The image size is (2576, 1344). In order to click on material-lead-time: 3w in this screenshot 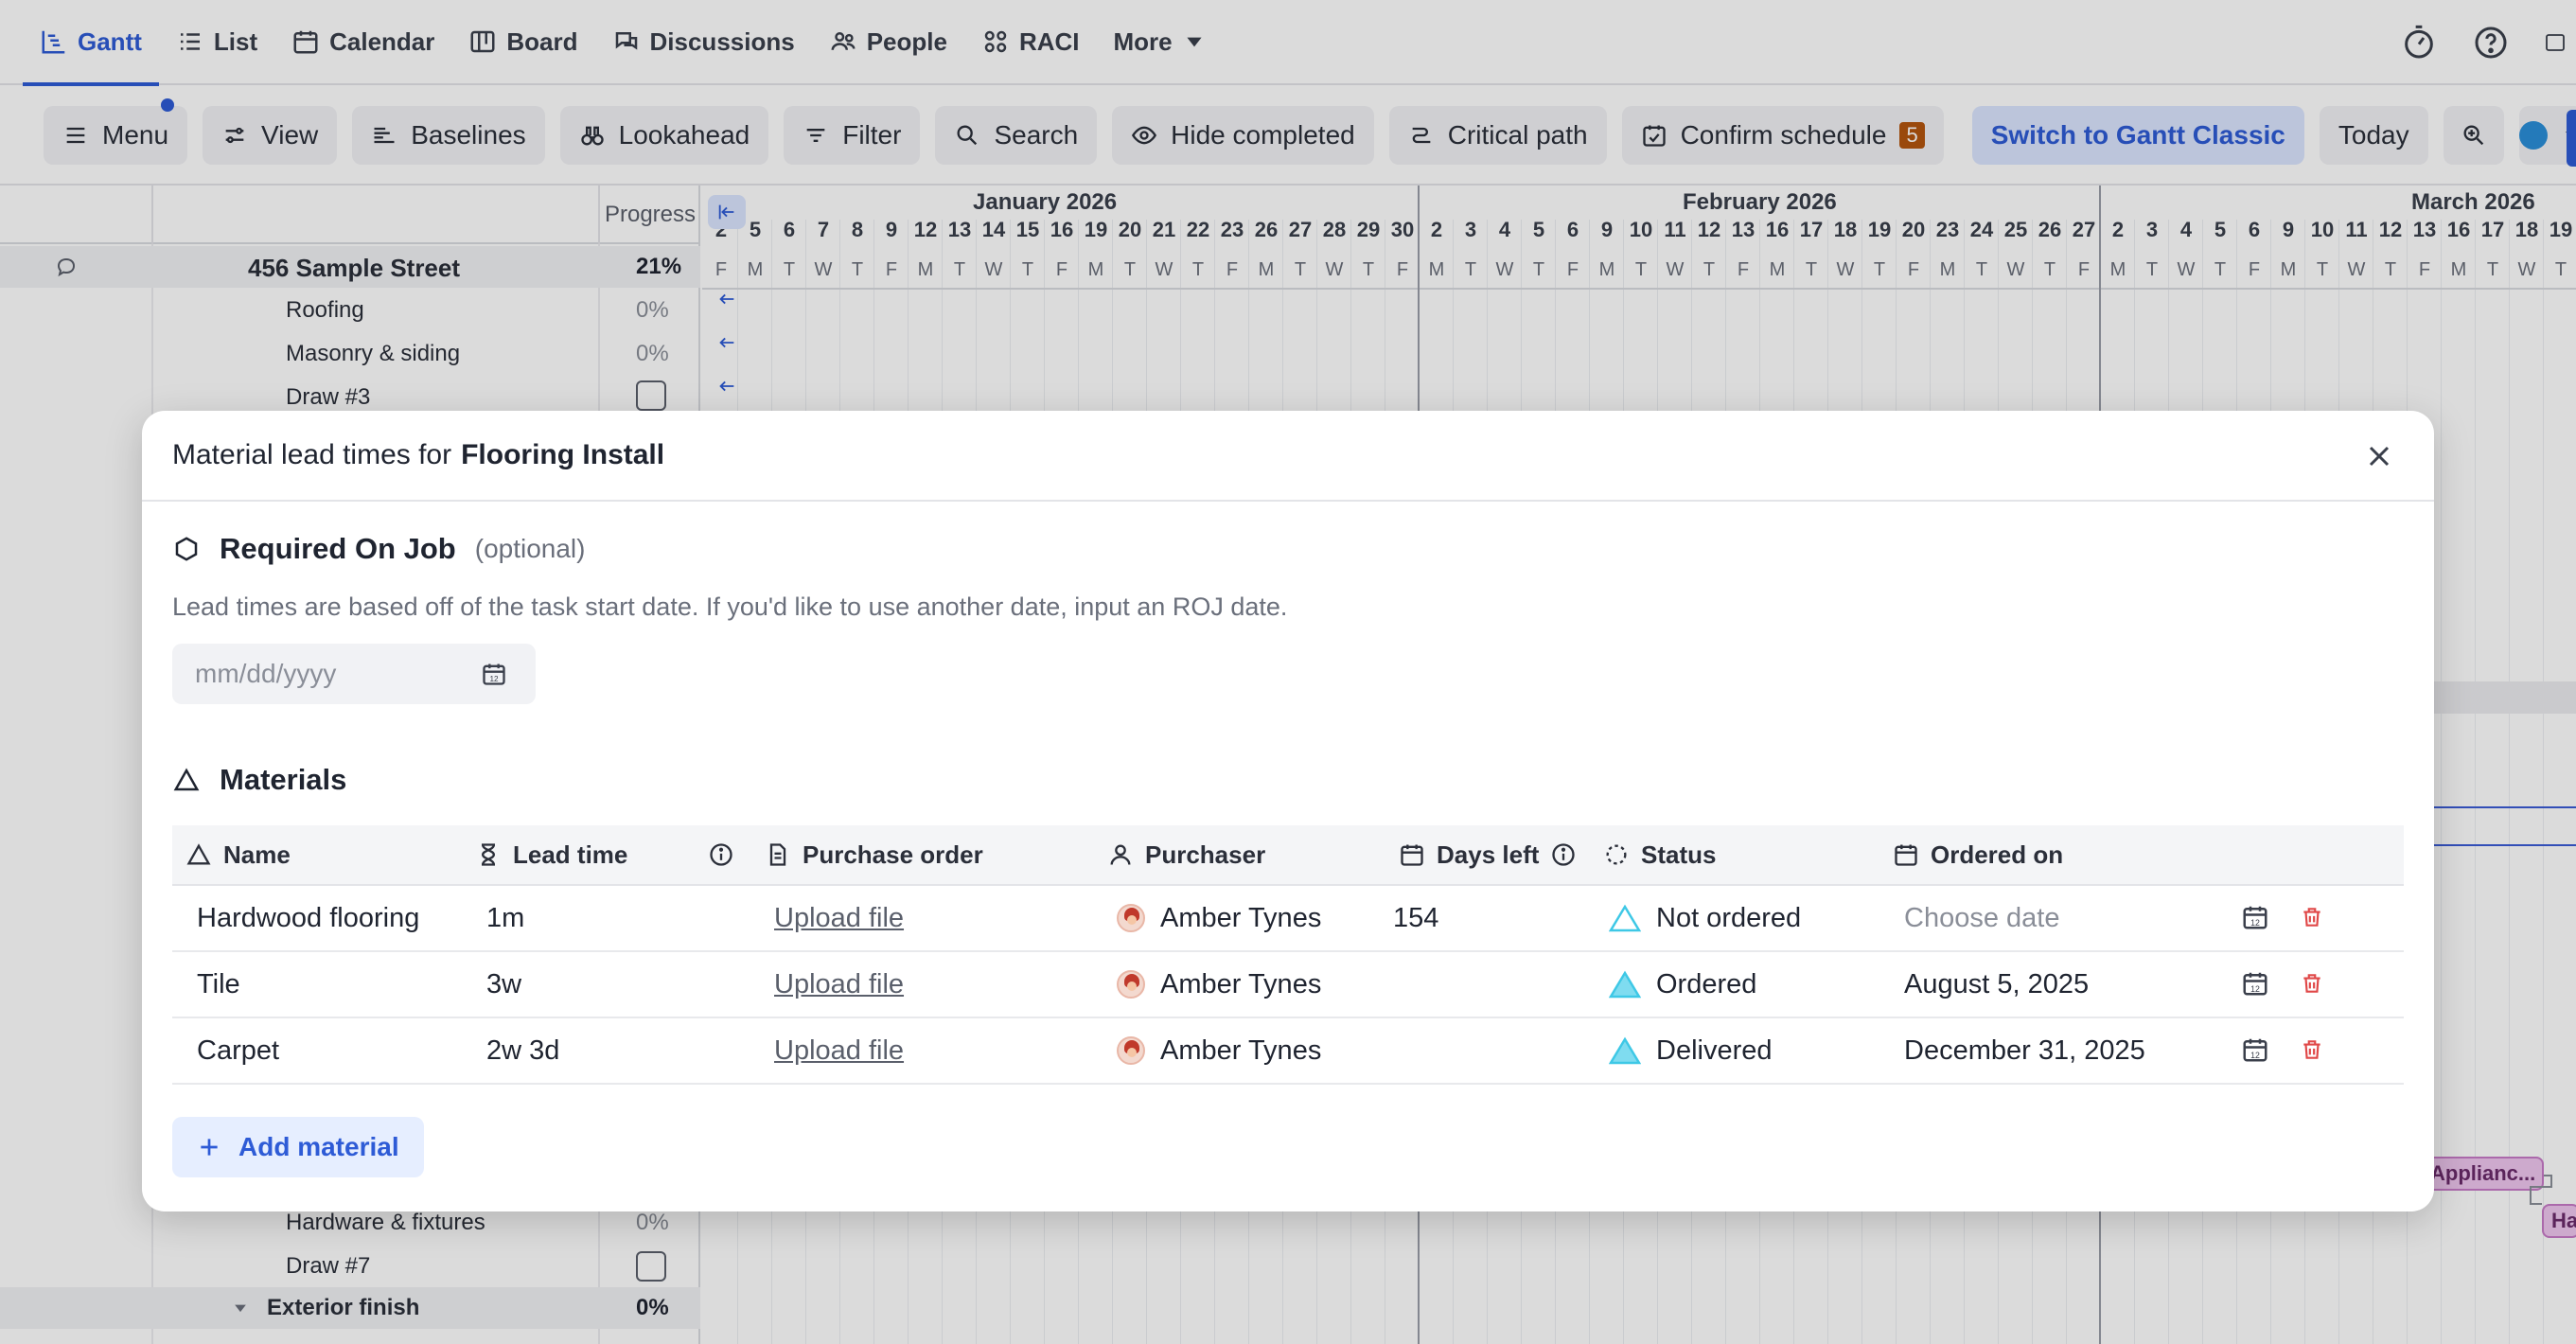, I will do `click(503, 984)`.